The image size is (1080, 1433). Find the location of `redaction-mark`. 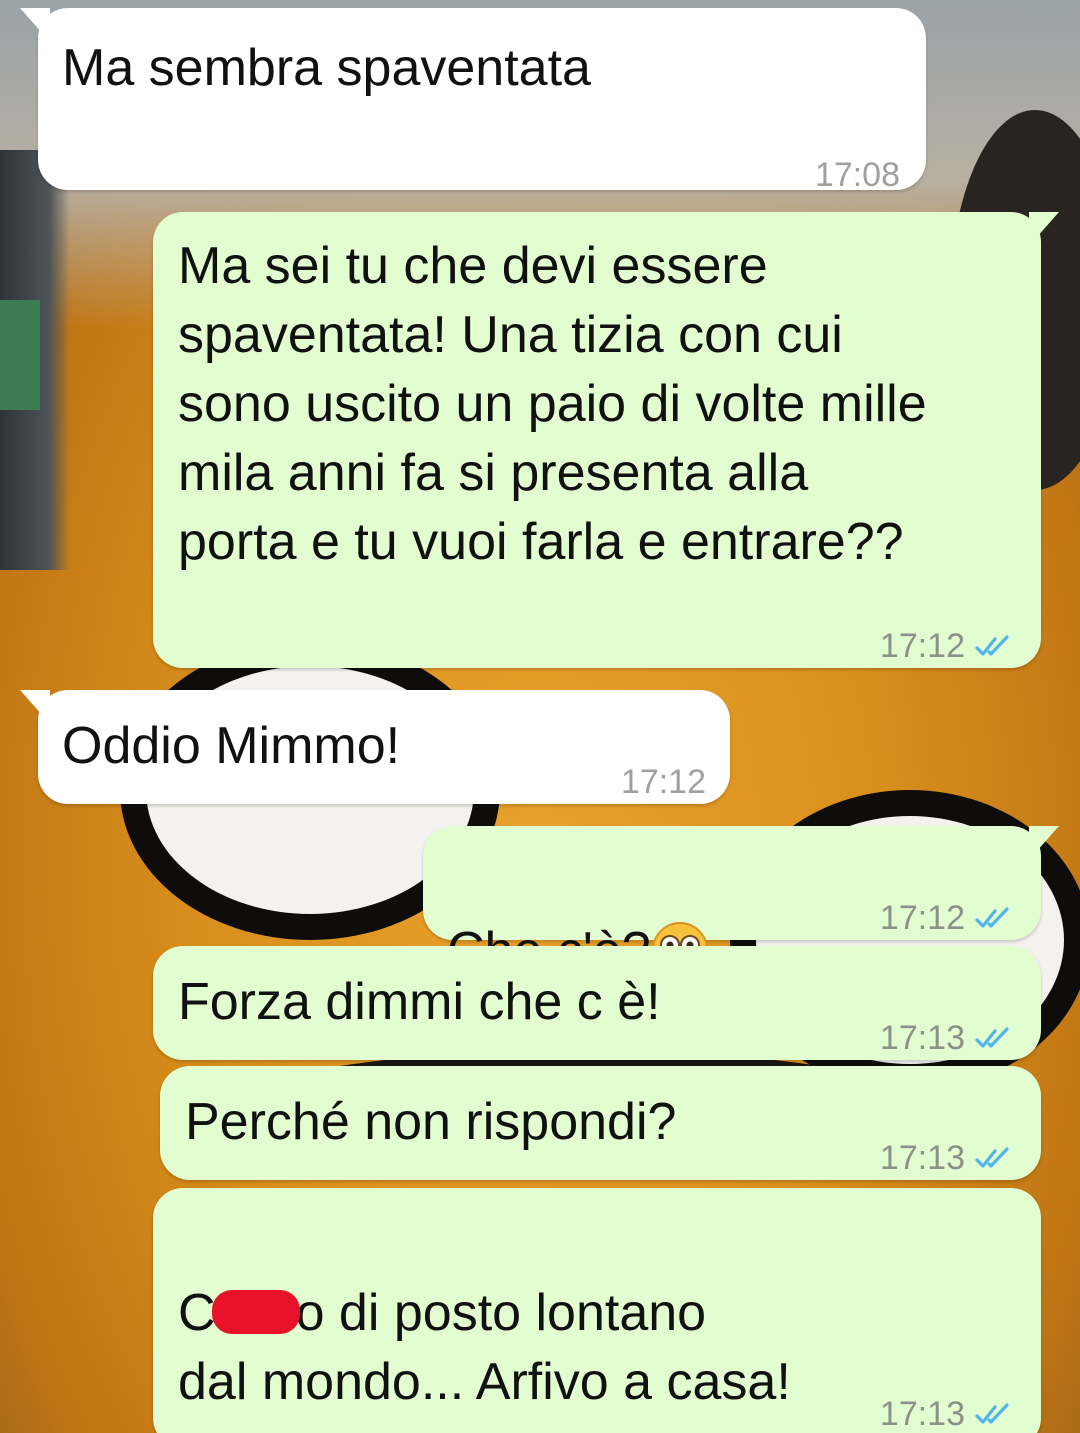

redaction-mark is located at coordinates (255, 1312).